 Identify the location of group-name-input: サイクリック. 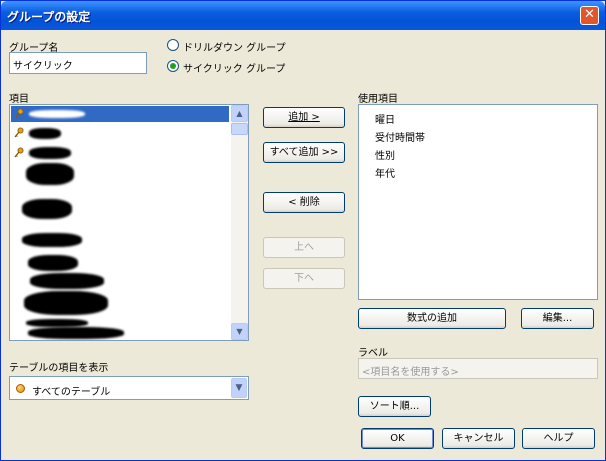
(78, 63).